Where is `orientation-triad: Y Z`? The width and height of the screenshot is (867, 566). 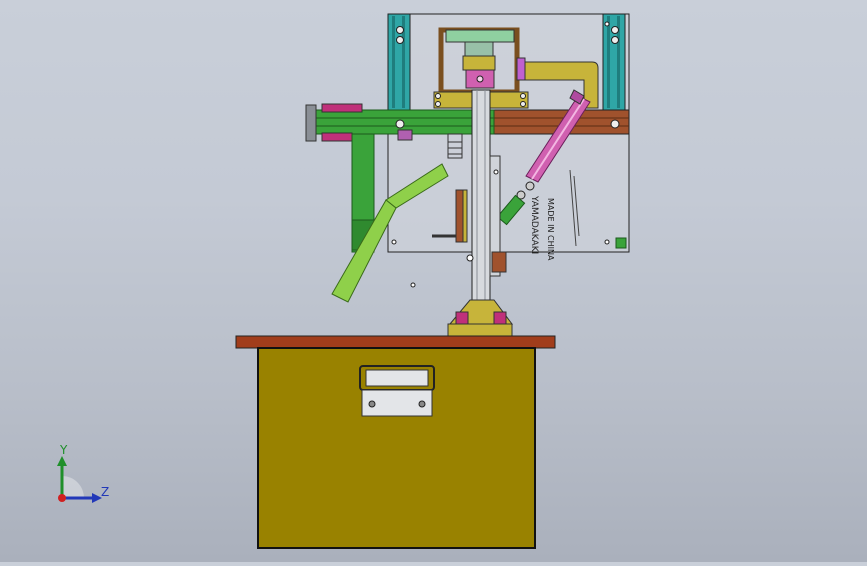
orientation-triad: Y Z is located at coordinates (83, 475).